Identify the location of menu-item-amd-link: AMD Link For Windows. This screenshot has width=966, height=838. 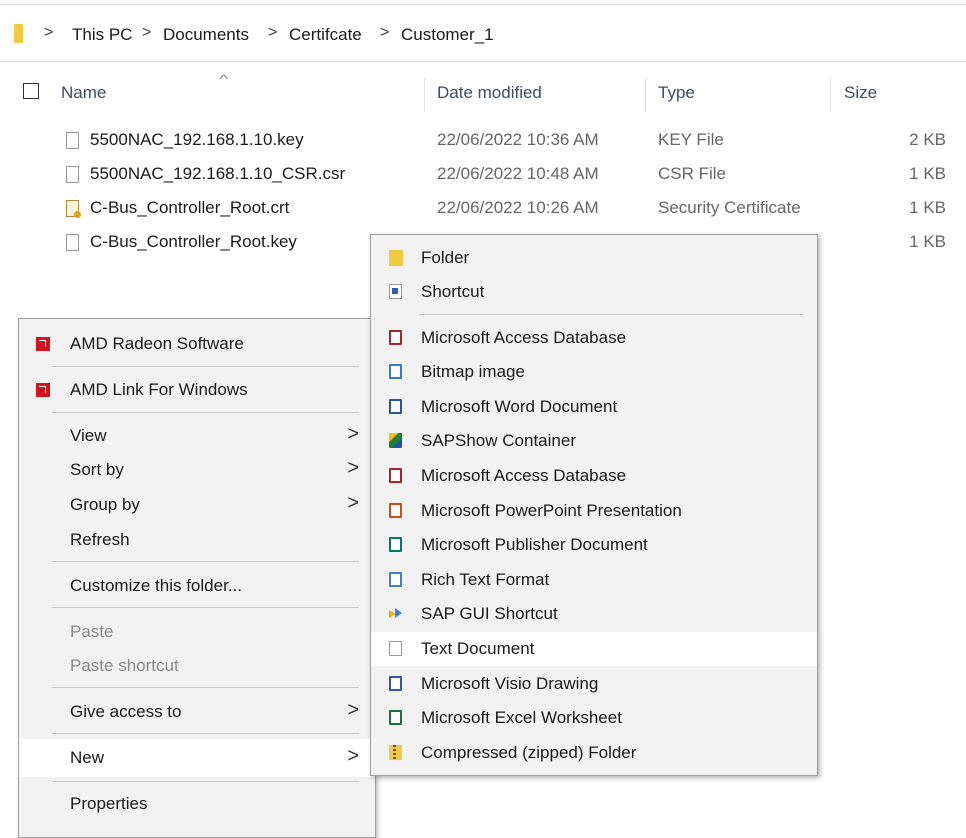
(197, 390).